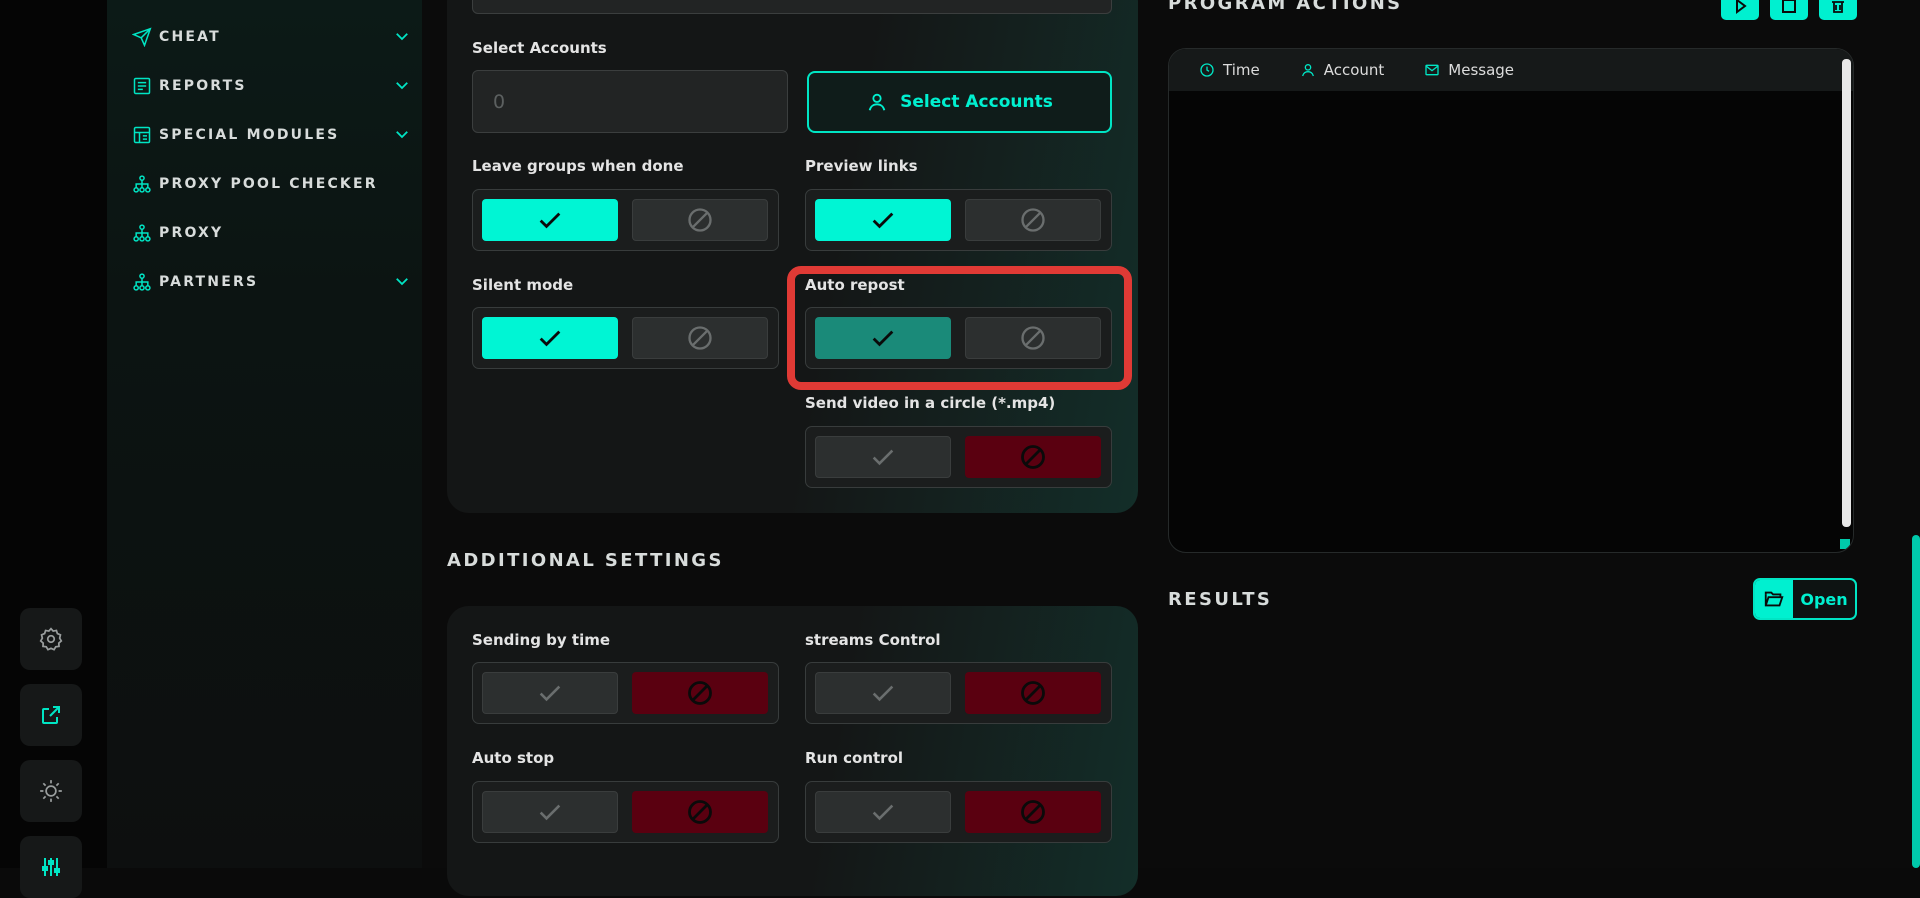 The width and height of the screenshot is (1920, 898). I want to click on log-column-account: Account, so click(1342, 70).